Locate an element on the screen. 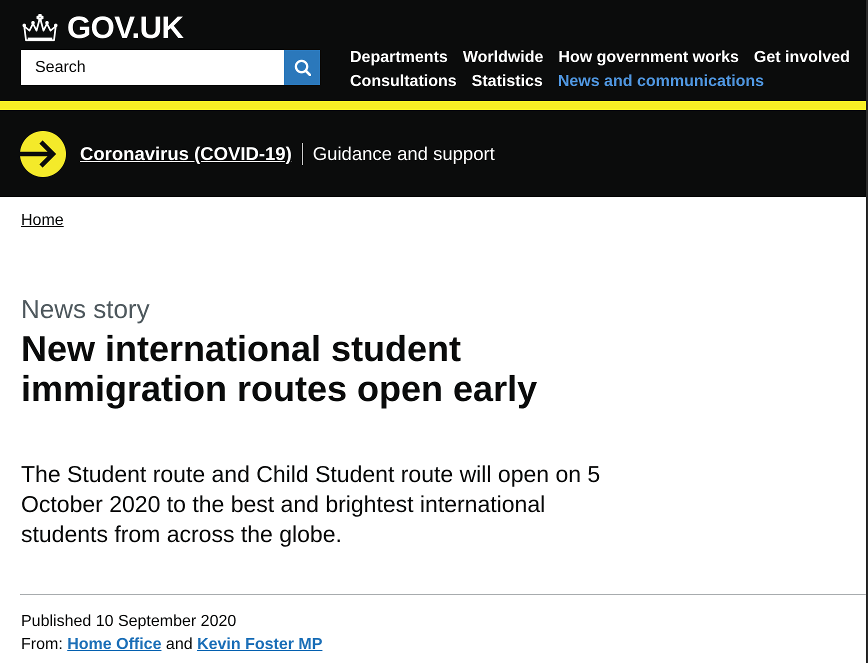  nav-link: Consultations is located at coordinates (403, 82).